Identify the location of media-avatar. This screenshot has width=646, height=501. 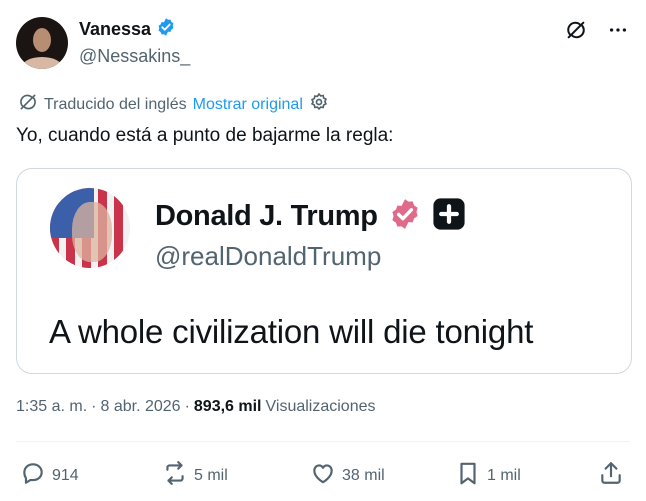
(90, 228).